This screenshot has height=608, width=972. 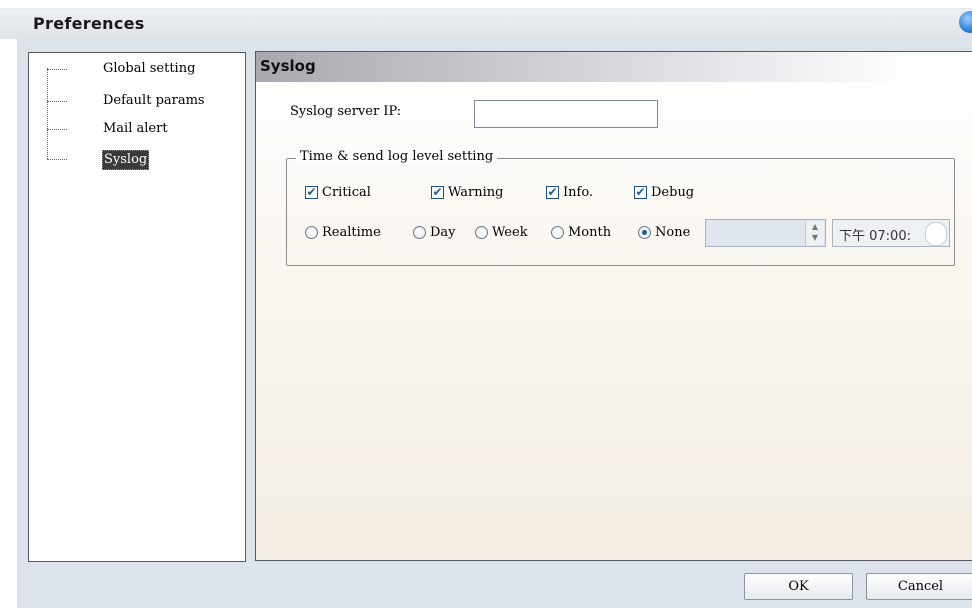 I want to click on radio-label: Day, so click(x=443, y=232).